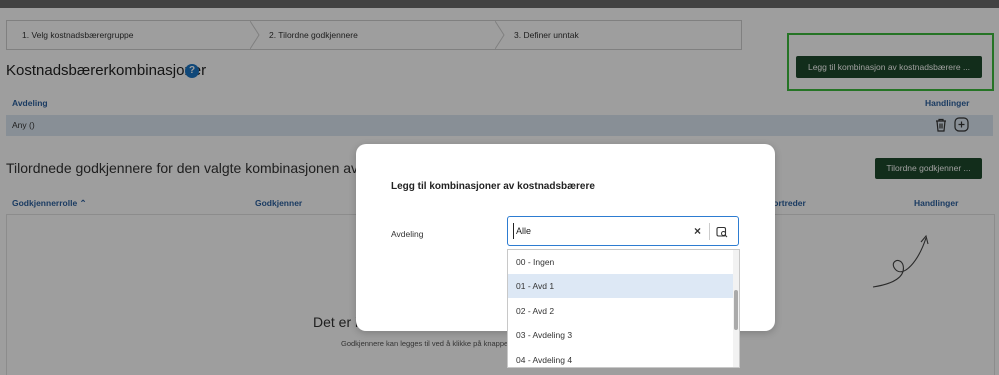  I want to click on dropdown-option: 03 - Avdeling 3, so click(621, 335).